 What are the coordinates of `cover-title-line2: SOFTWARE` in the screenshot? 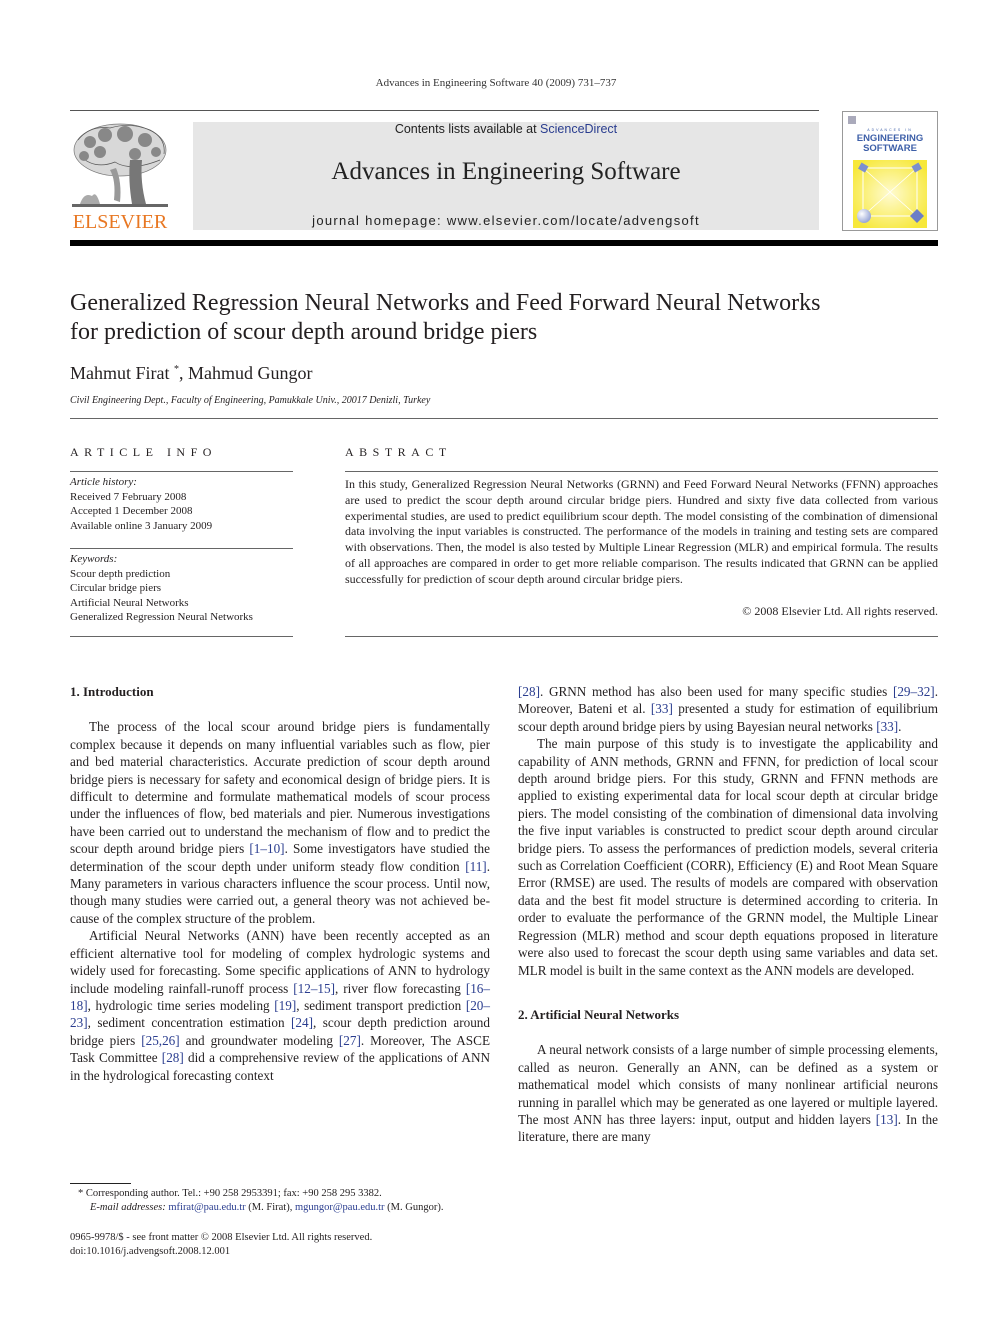 It's located at (890, 148).